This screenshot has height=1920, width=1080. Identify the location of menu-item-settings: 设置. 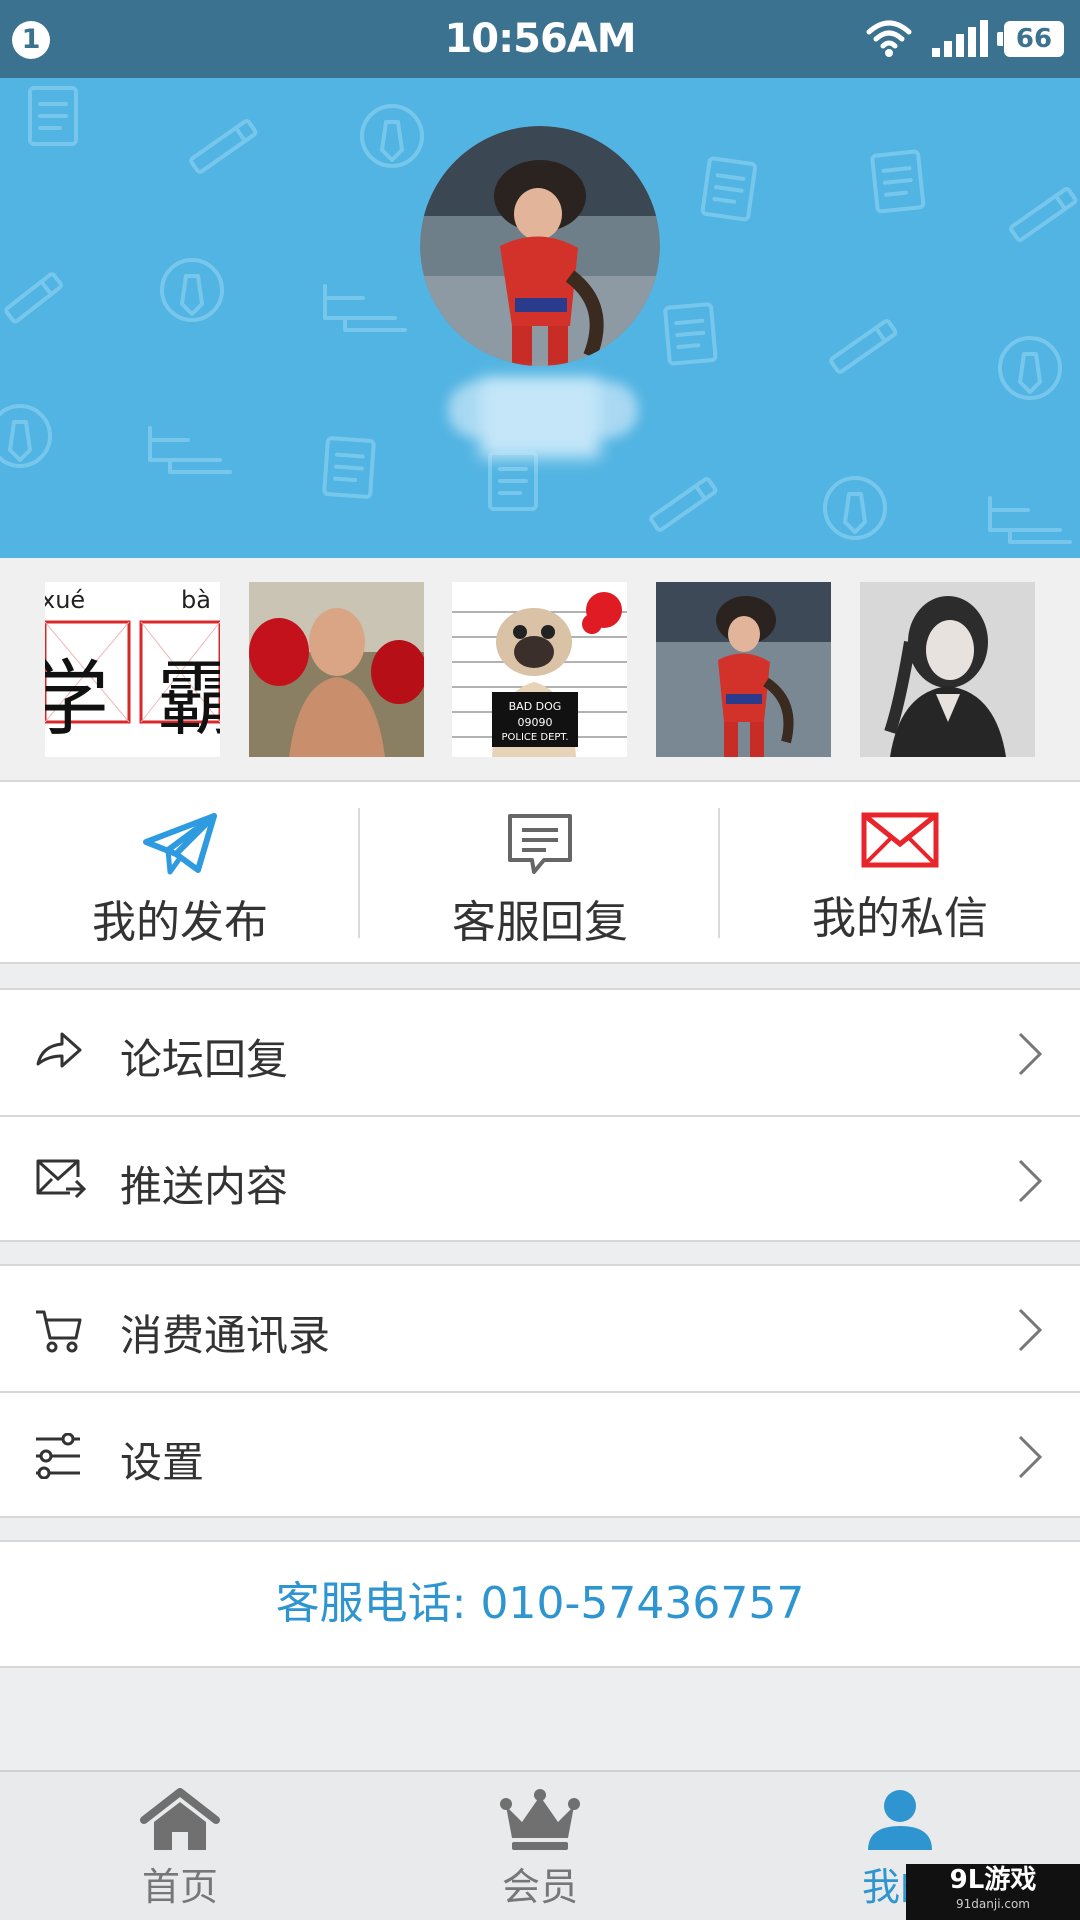
(540, 1453).